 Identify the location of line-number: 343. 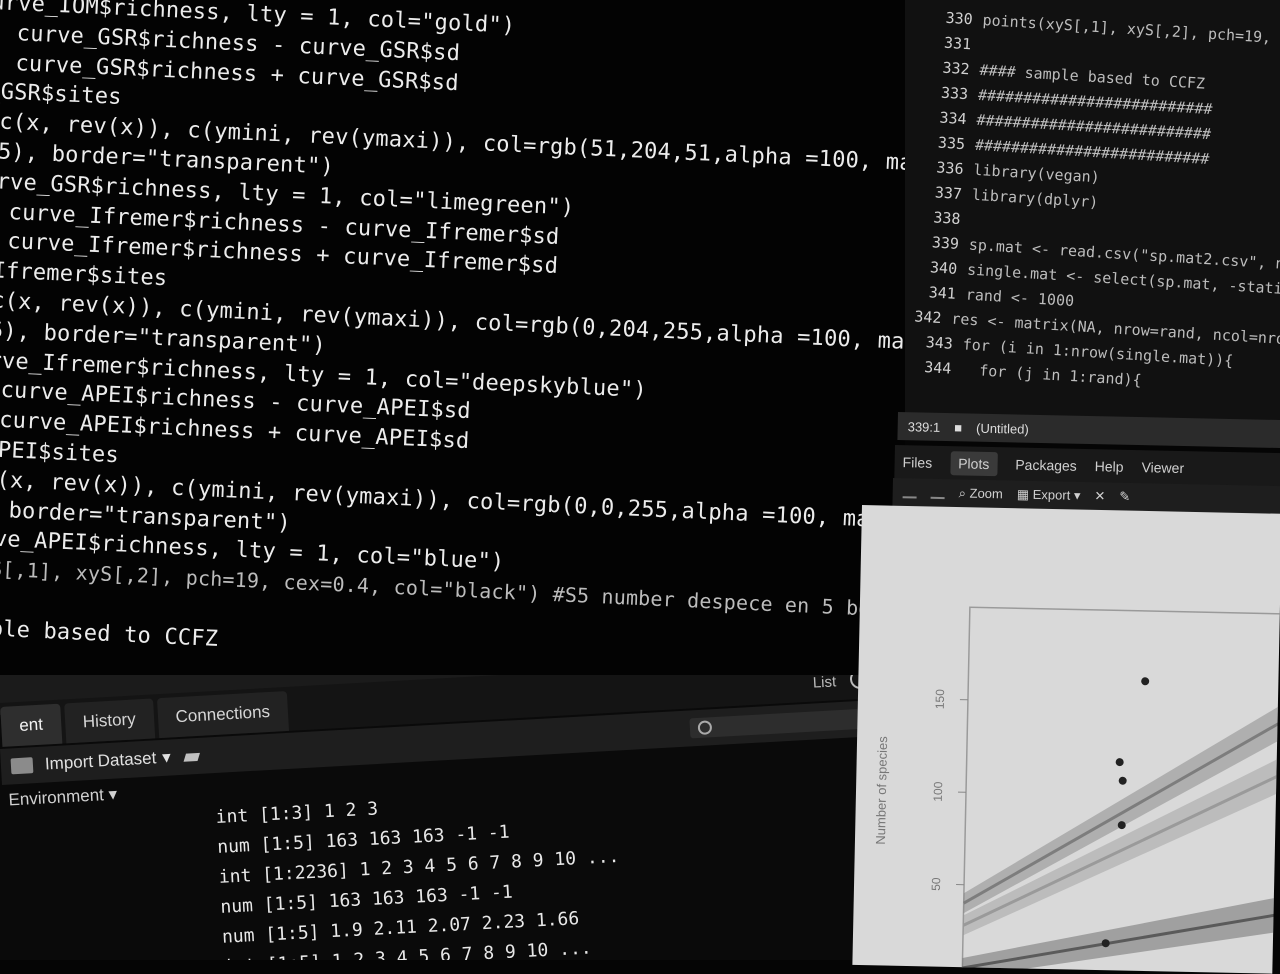
(937, 343).